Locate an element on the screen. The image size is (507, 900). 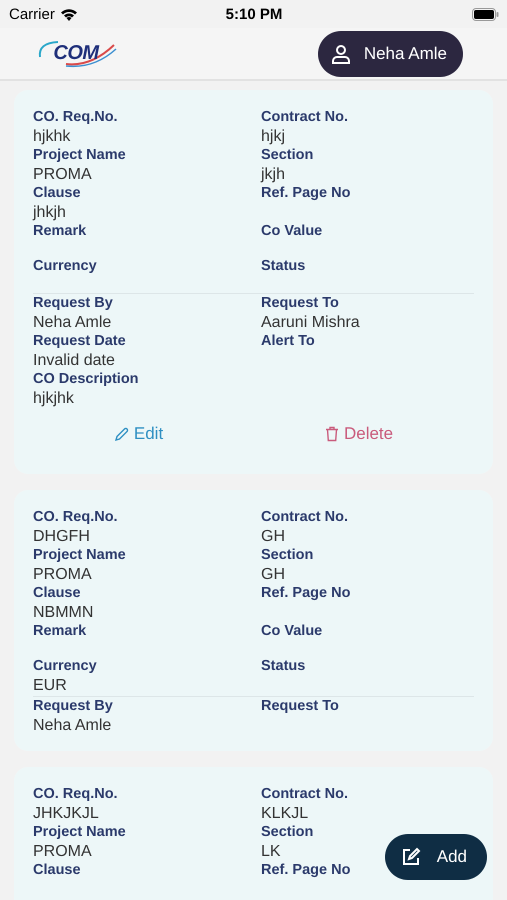
field-value: DHGFH is located at coordinates (61, 536).